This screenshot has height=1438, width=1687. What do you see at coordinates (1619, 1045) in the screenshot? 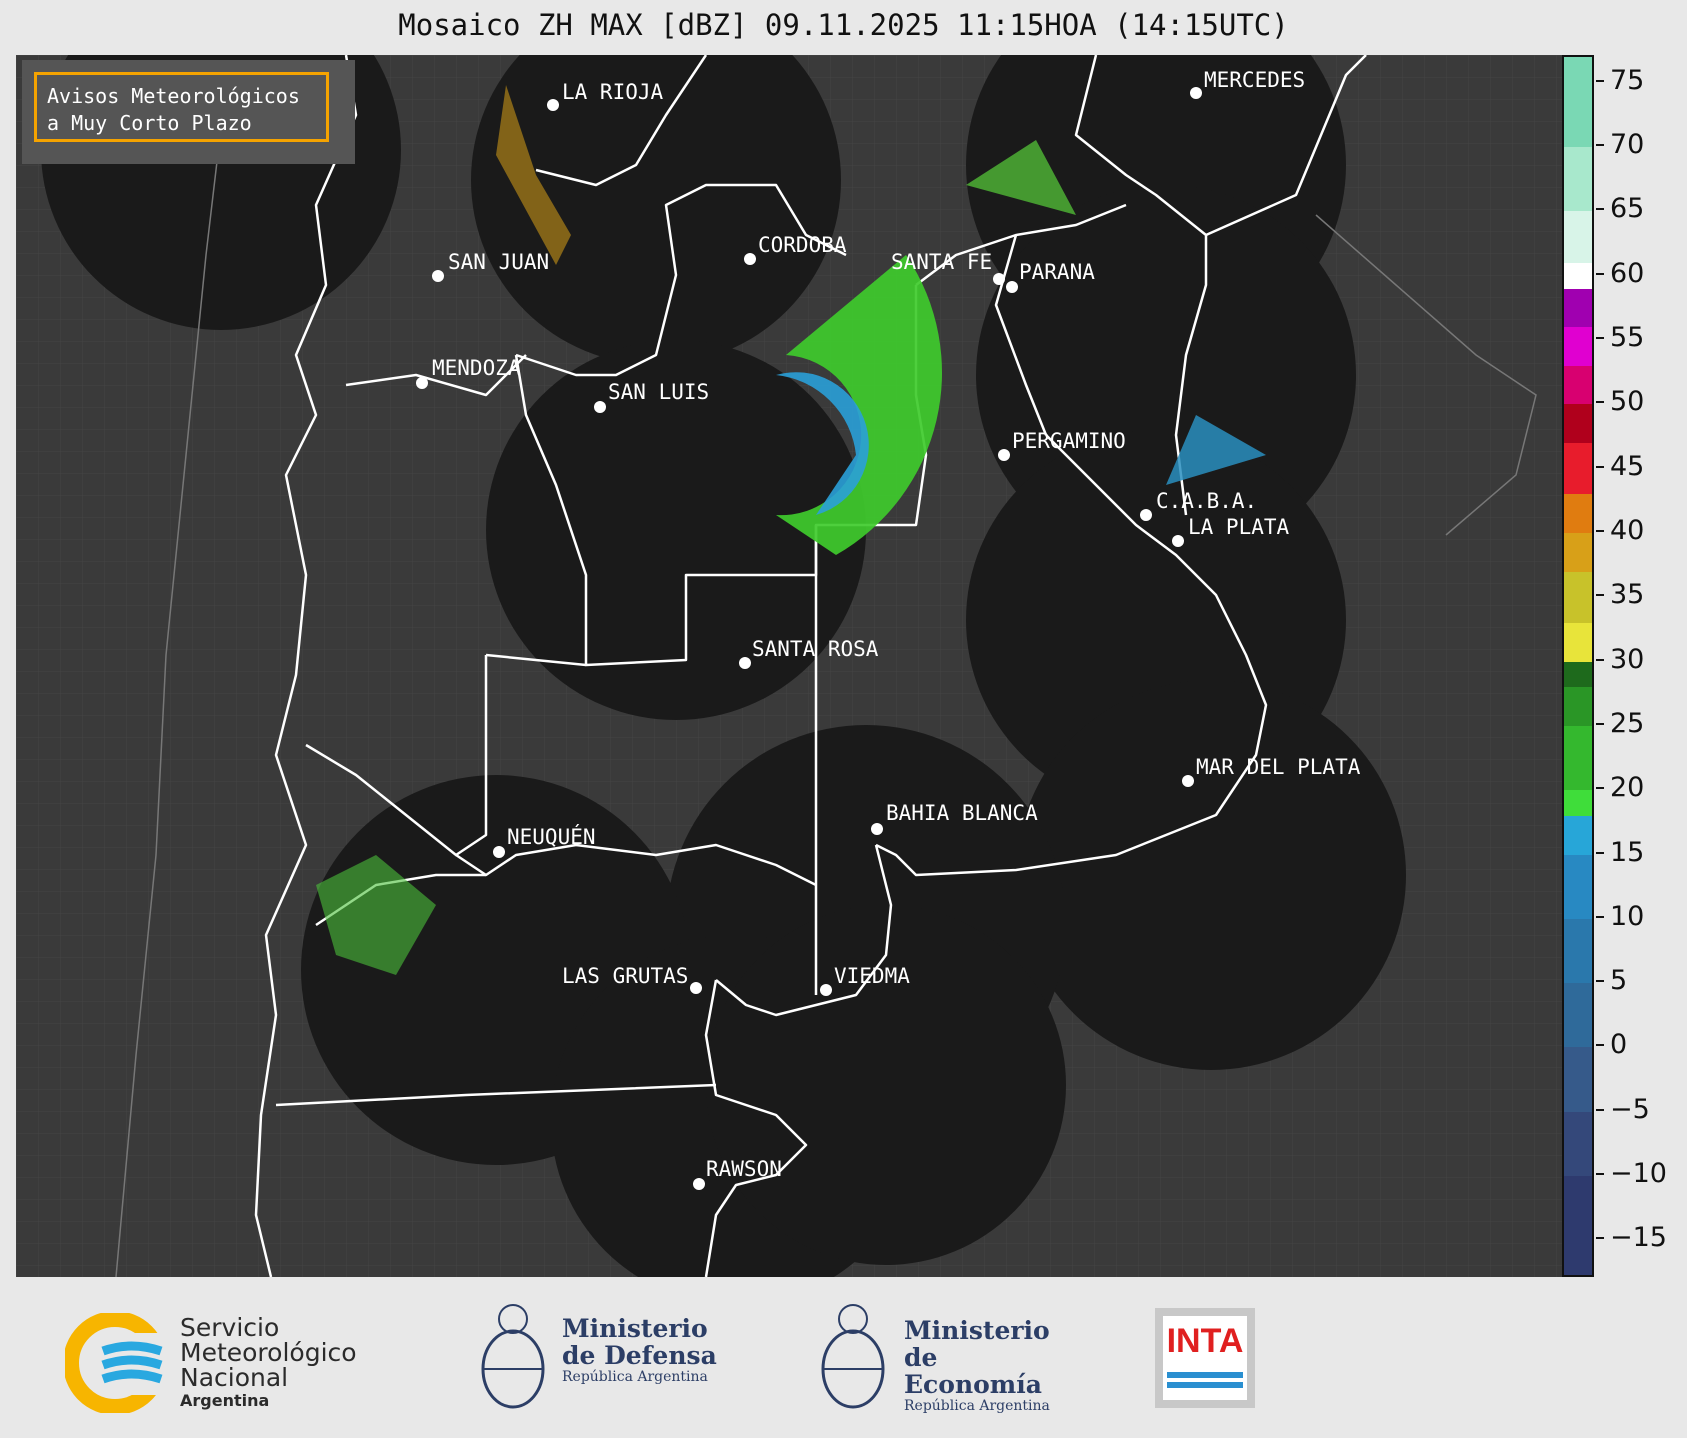
I see `colorbar-tick-label: 0` at bounding box center [1619, 1045].